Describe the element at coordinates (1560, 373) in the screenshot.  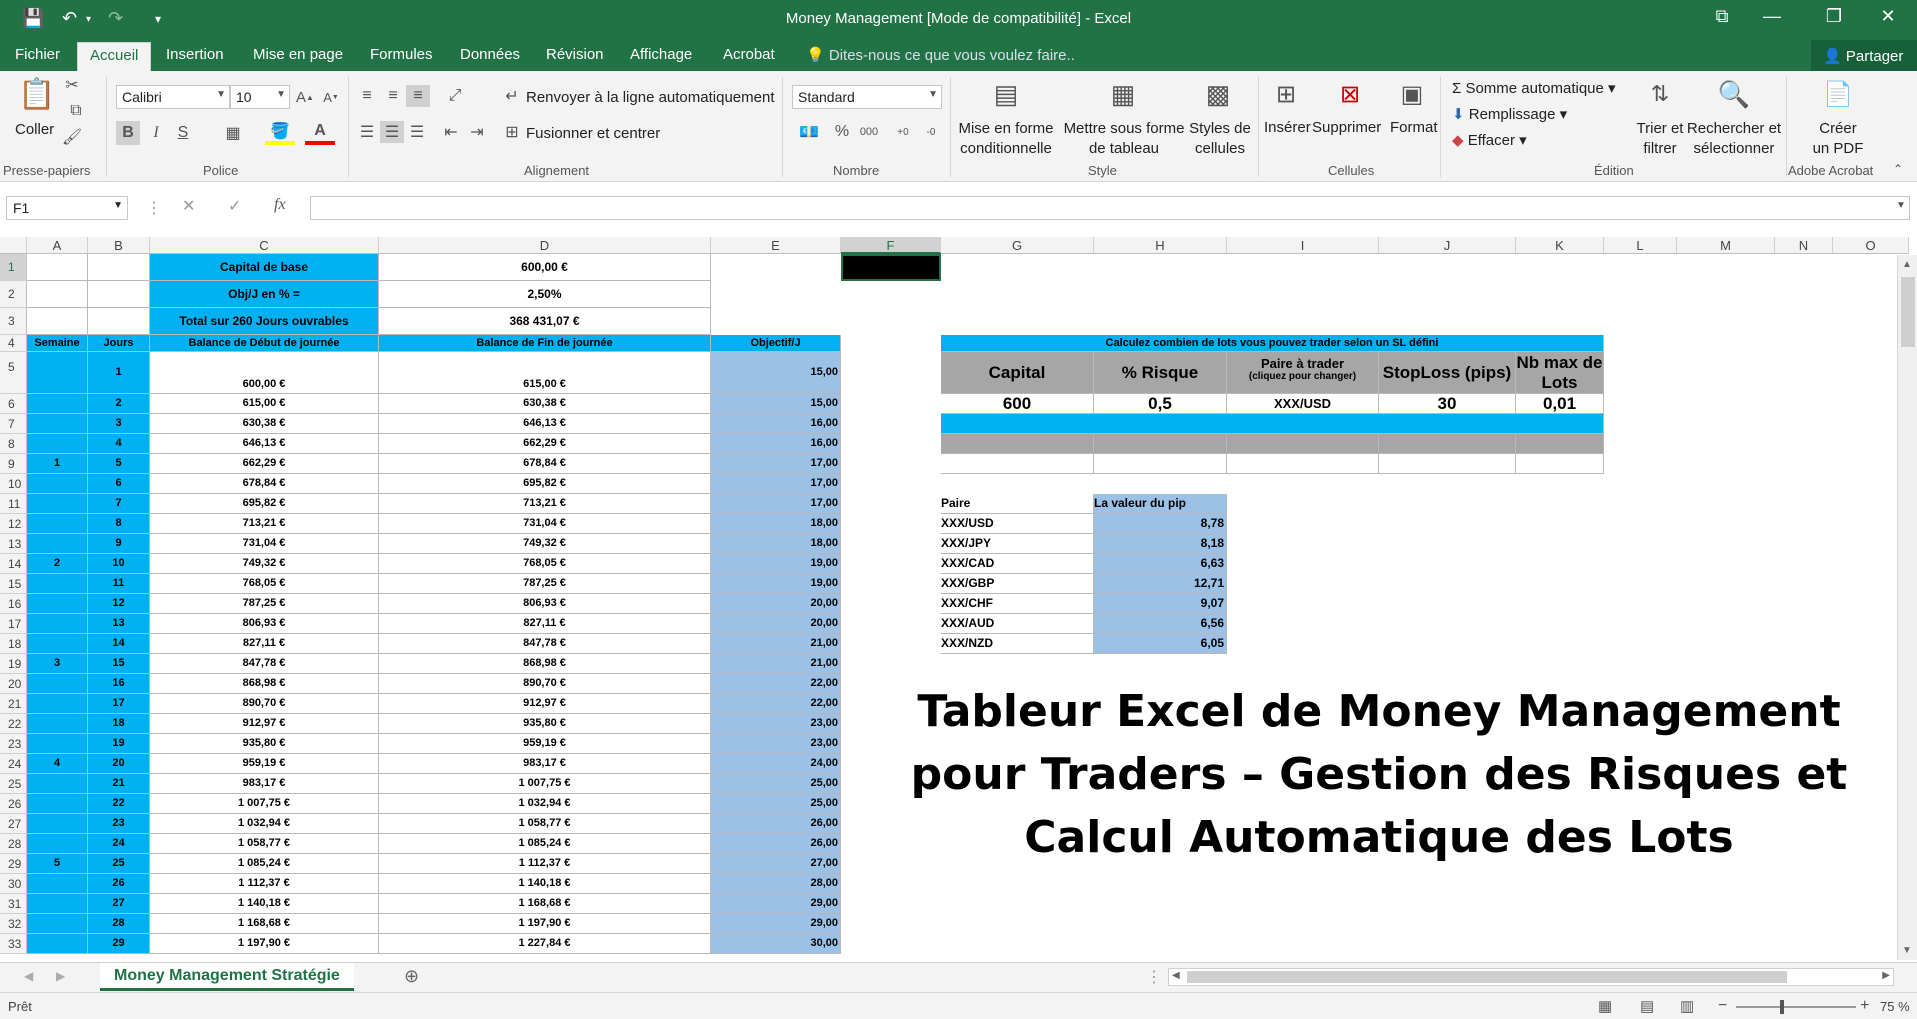
I see `max-lots-header: Nb max de Lots` at that location.